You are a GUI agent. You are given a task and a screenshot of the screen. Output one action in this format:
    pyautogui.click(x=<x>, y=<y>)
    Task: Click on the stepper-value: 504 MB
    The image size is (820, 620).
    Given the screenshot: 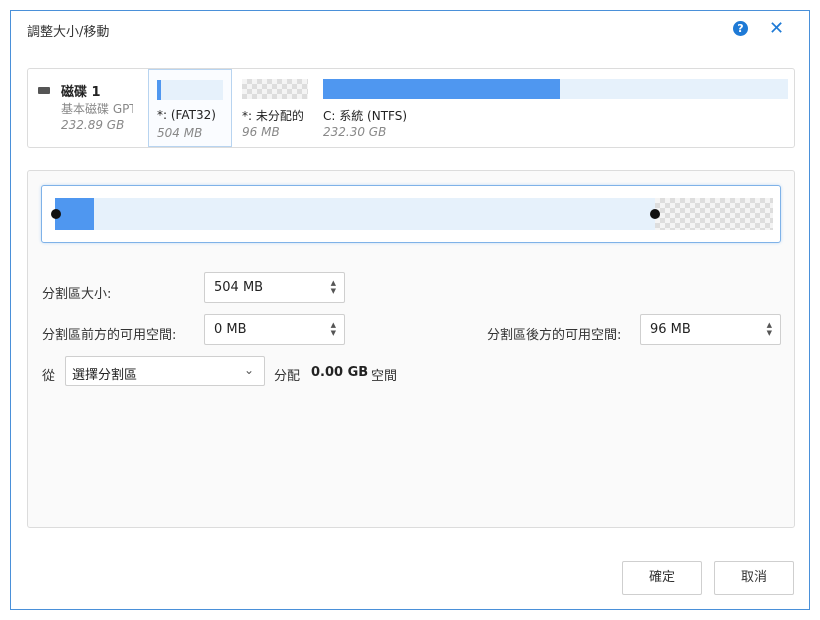 What is the action you would take?
    pyautogui.click(x=239, y=287)
    